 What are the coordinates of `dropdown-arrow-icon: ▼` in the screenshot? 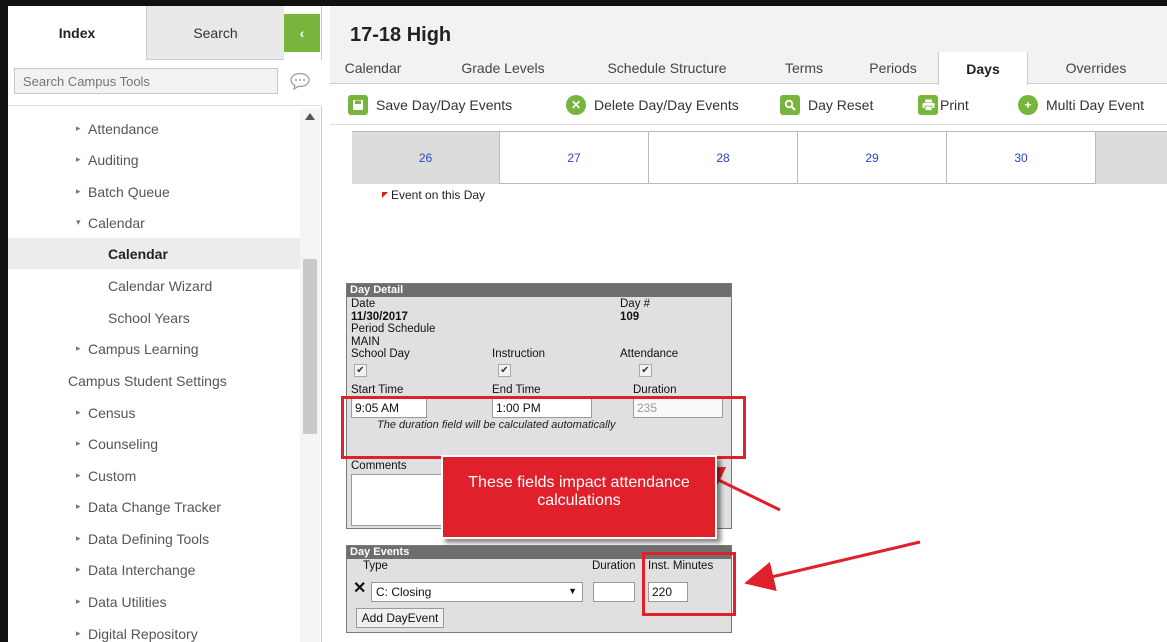 It's located at (572, 591).